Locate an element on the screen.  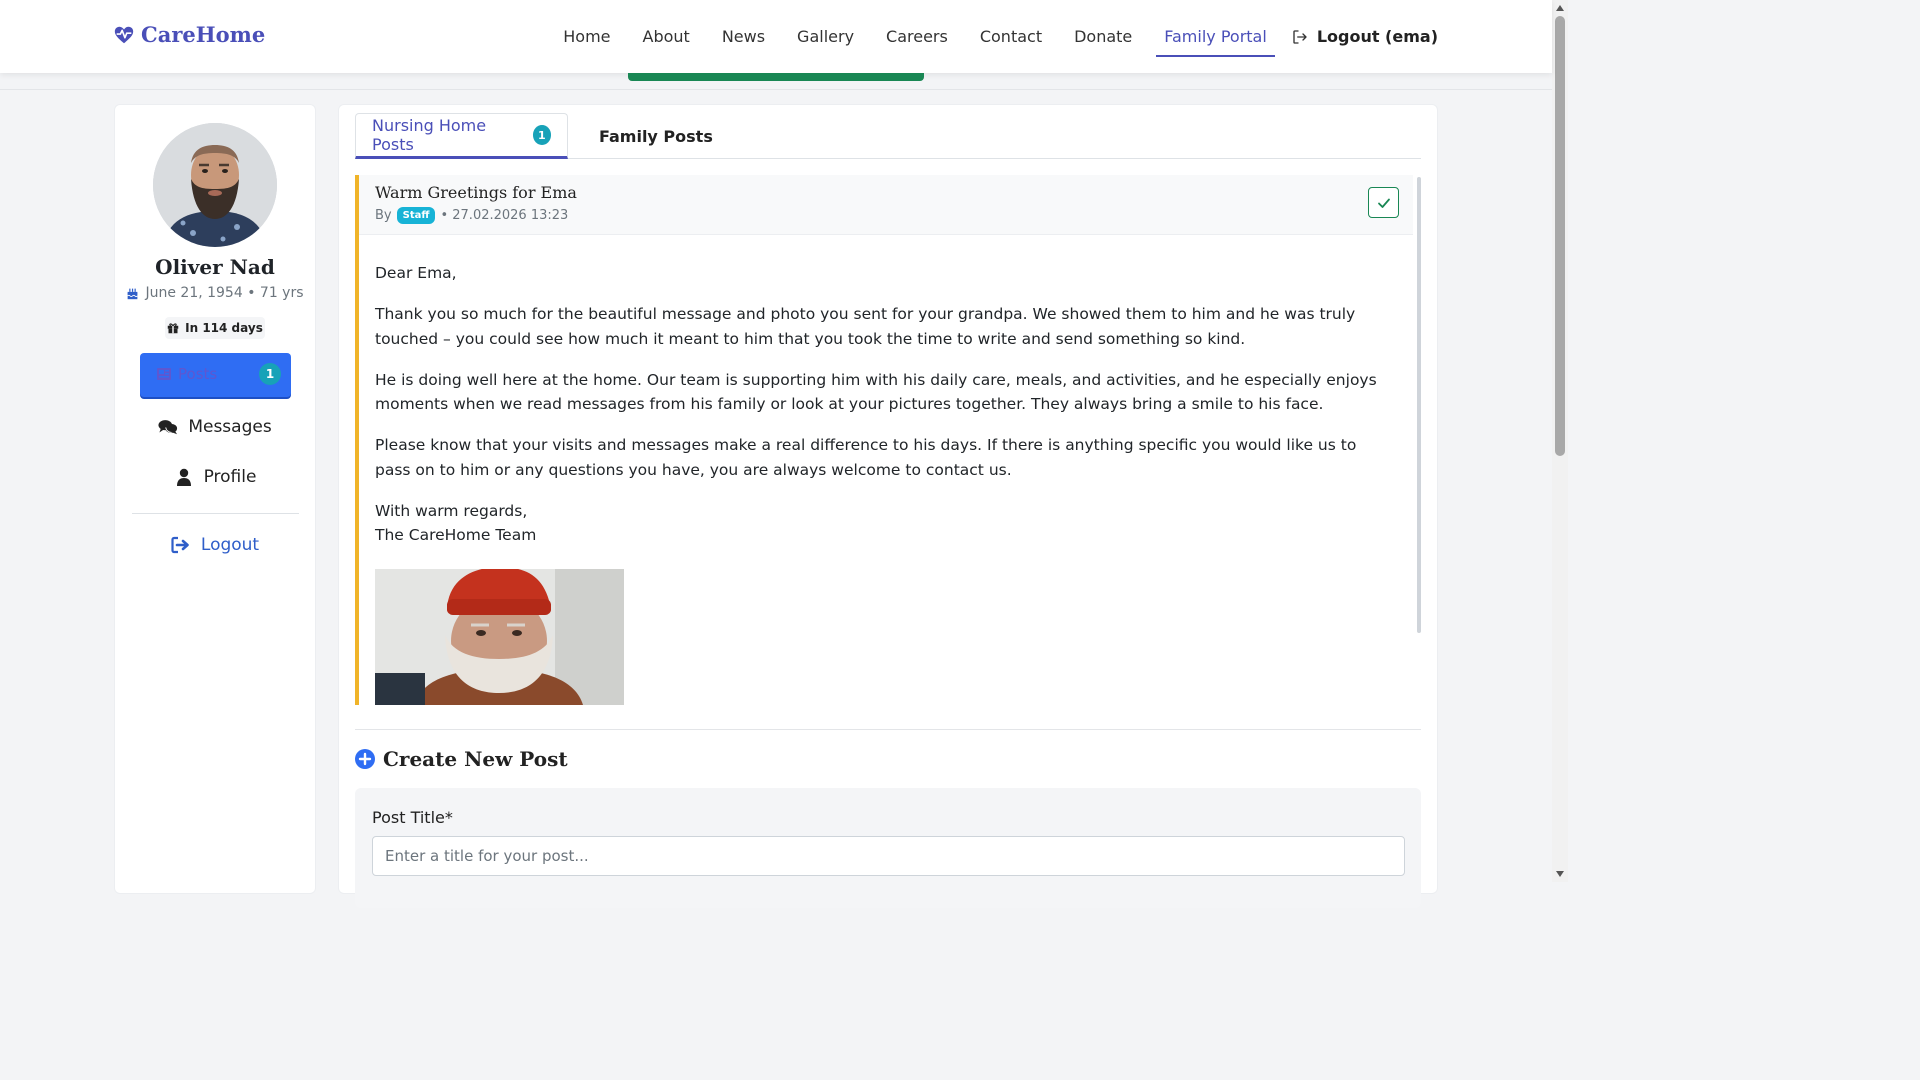
birthday-cake-icon is located at coordinates (133, 293).